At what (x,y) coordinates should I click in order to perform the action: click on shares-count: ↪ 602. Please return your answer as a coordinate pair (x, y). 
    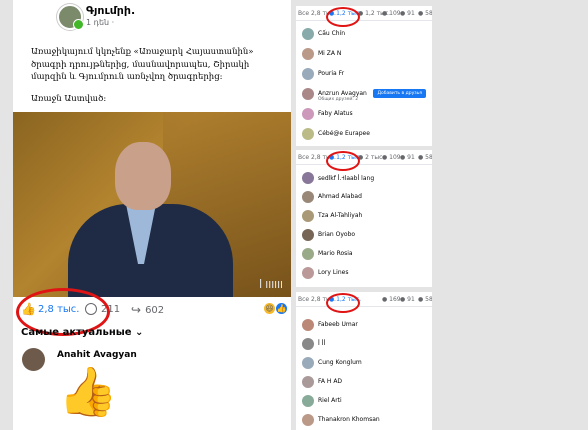
    Looking at the image, I should click on (147, 310).